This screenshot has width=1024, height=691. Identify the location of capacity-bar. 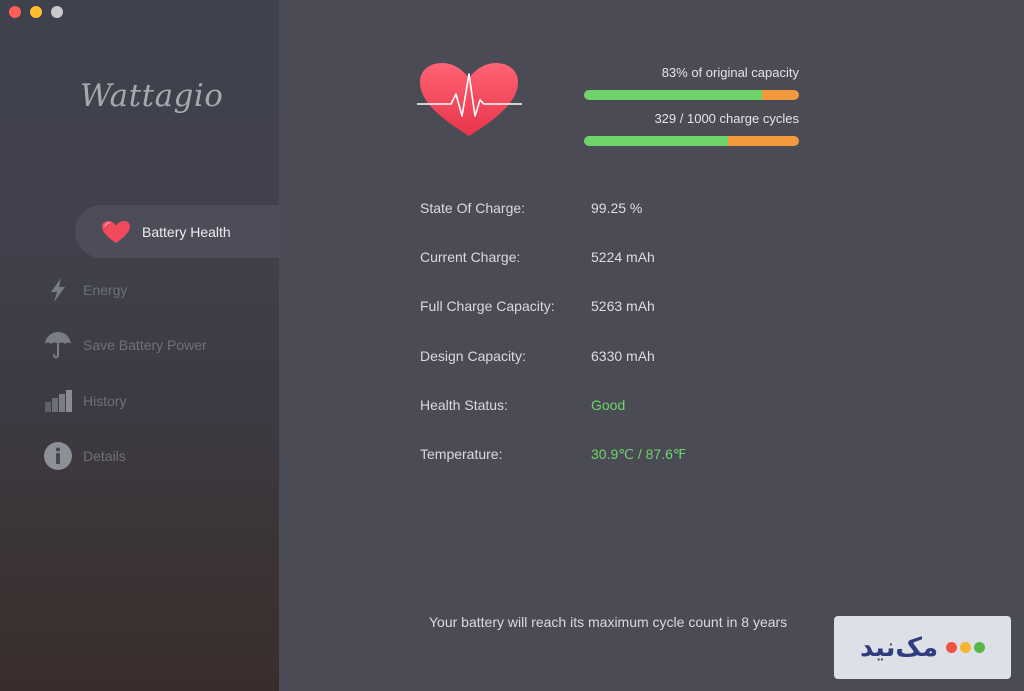
(691, 95).